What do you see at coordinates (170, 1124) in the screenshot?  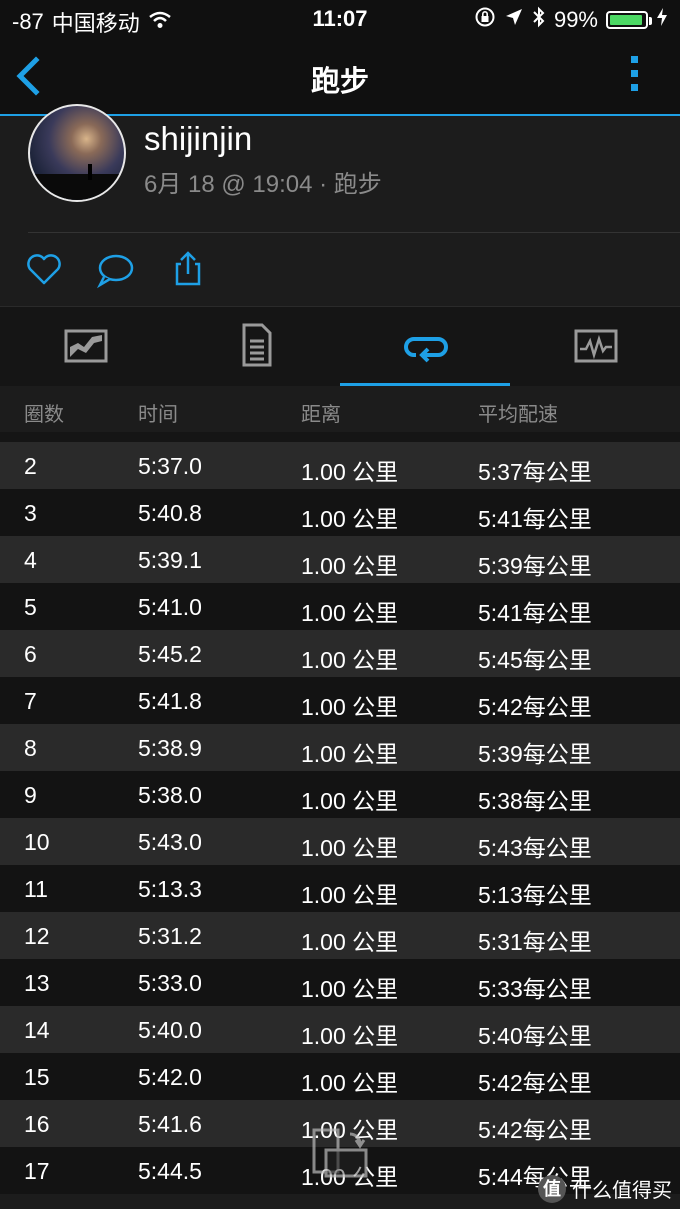 I see `lap-time: 5:41.6` at bounding box center [170, 1124].